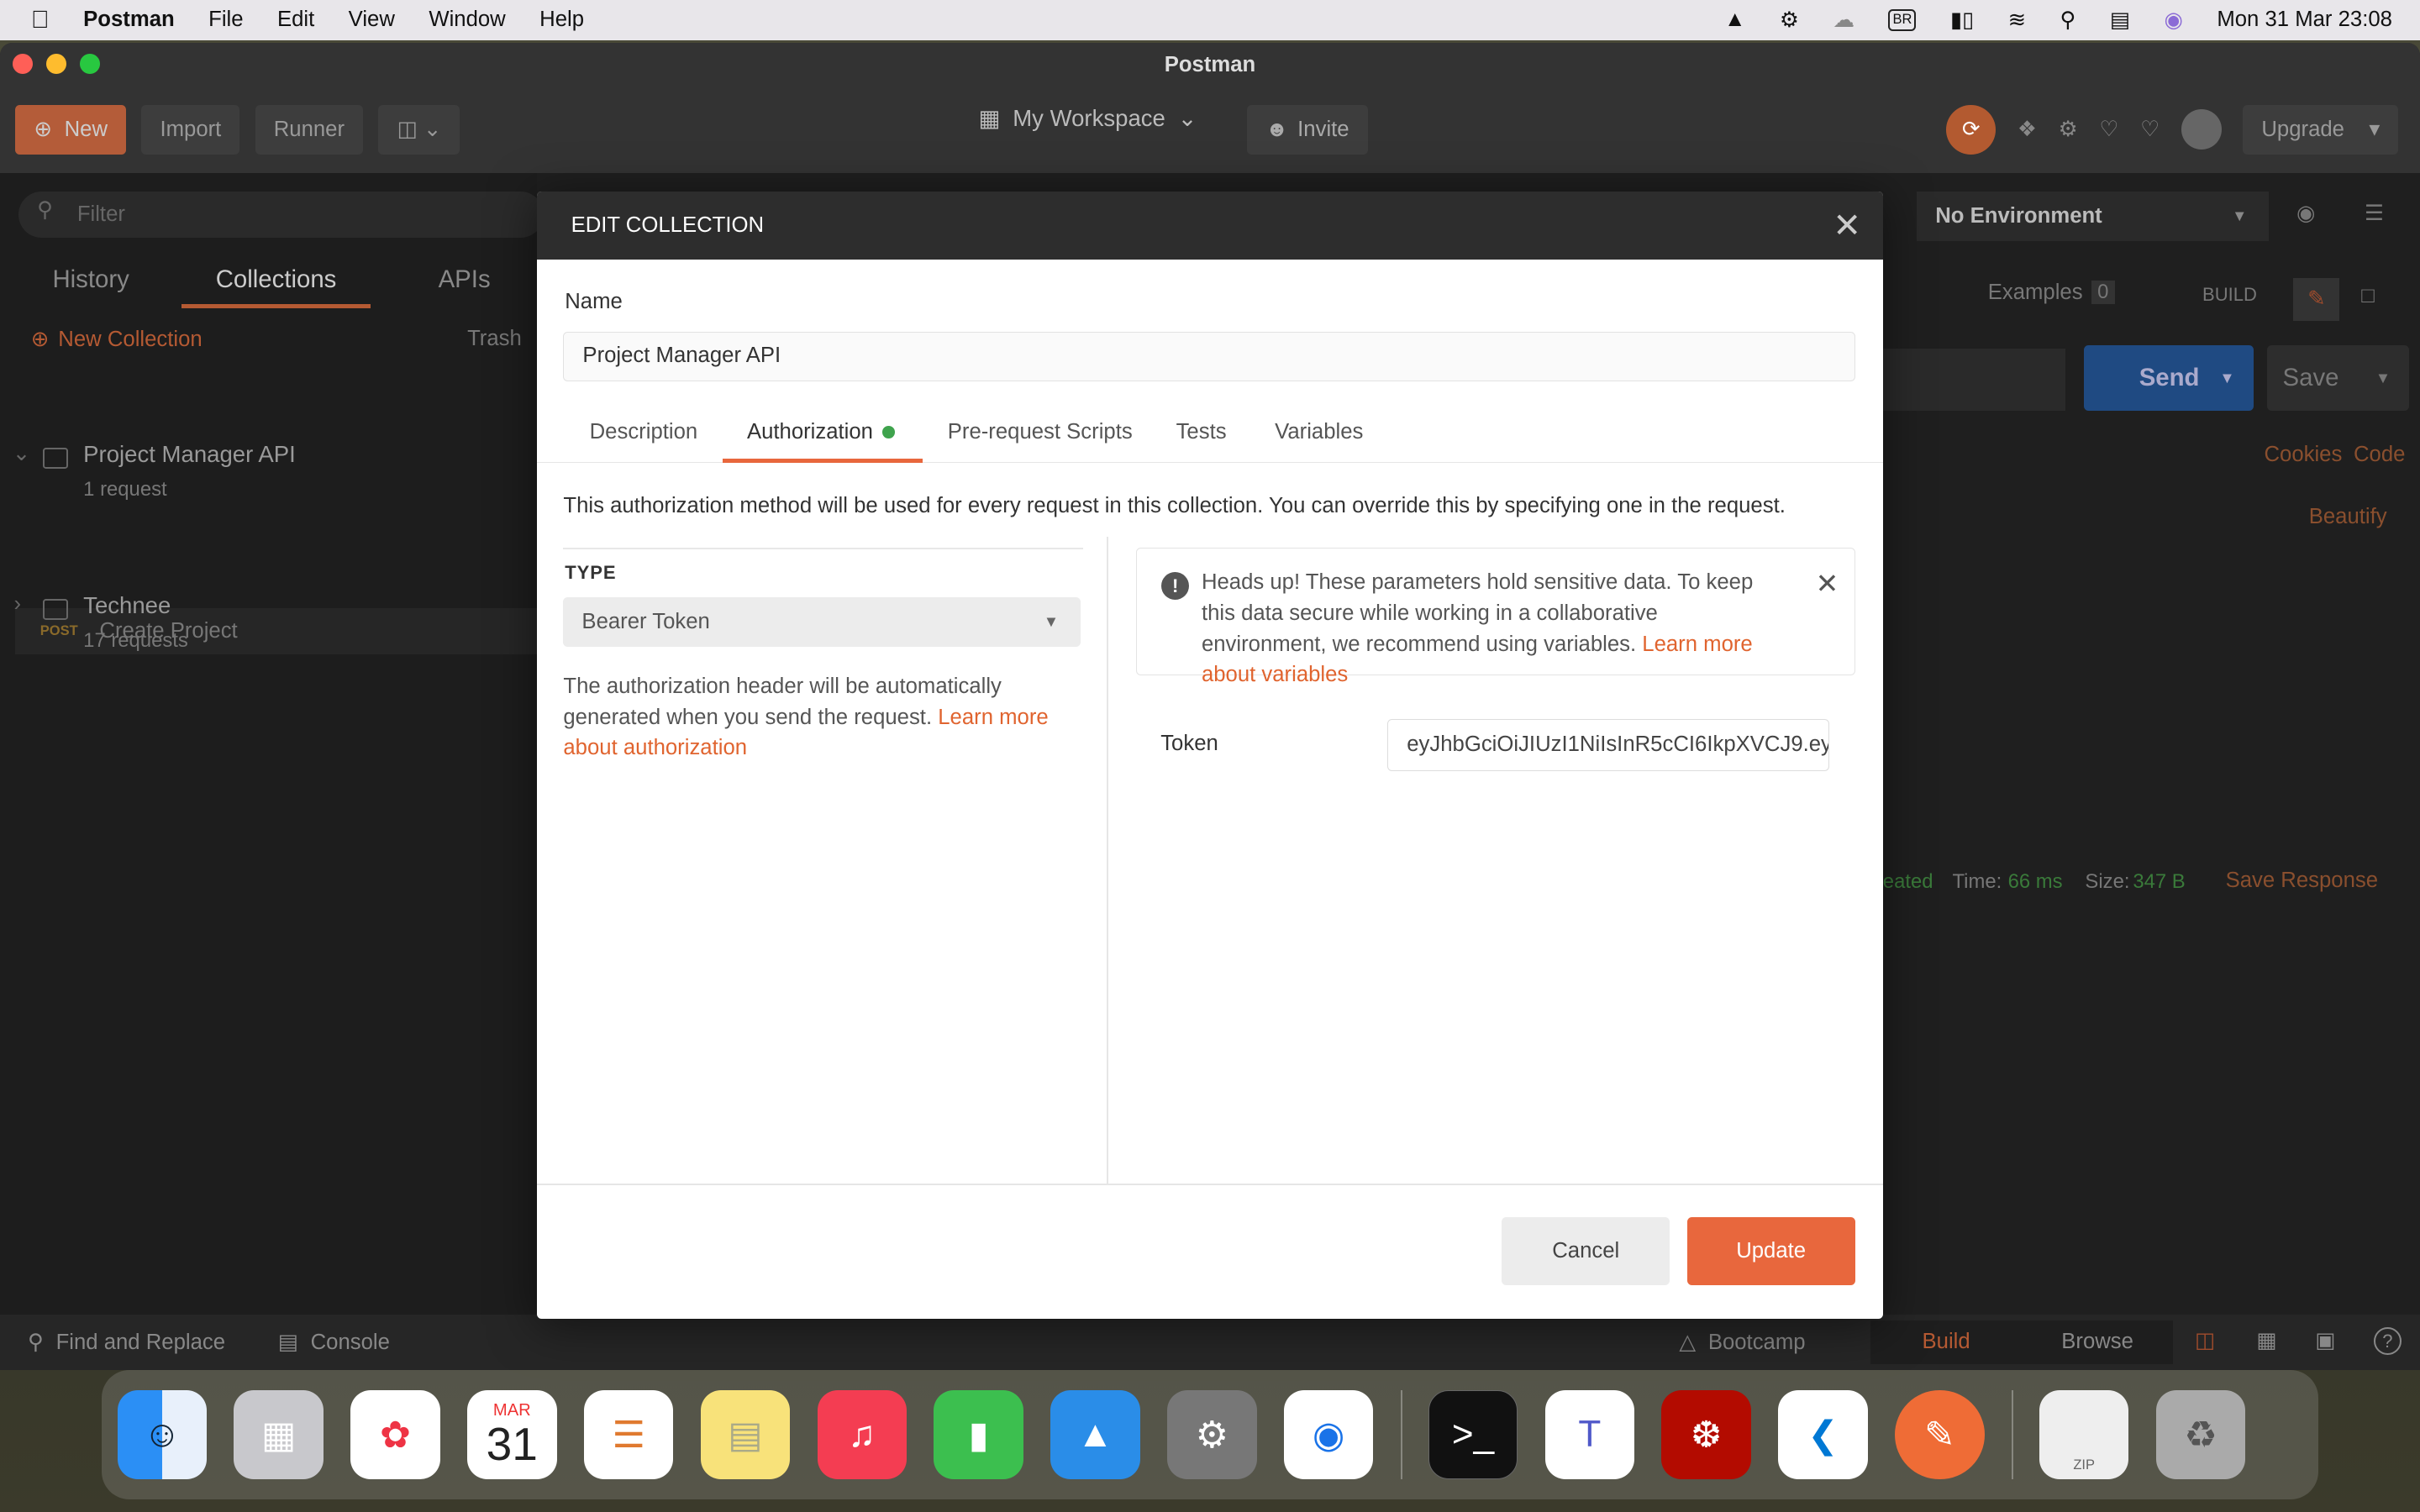 The height and width of the screenshot is (1512, 2420). I want to click on tab-tests: Tests, so click(1201, 432).